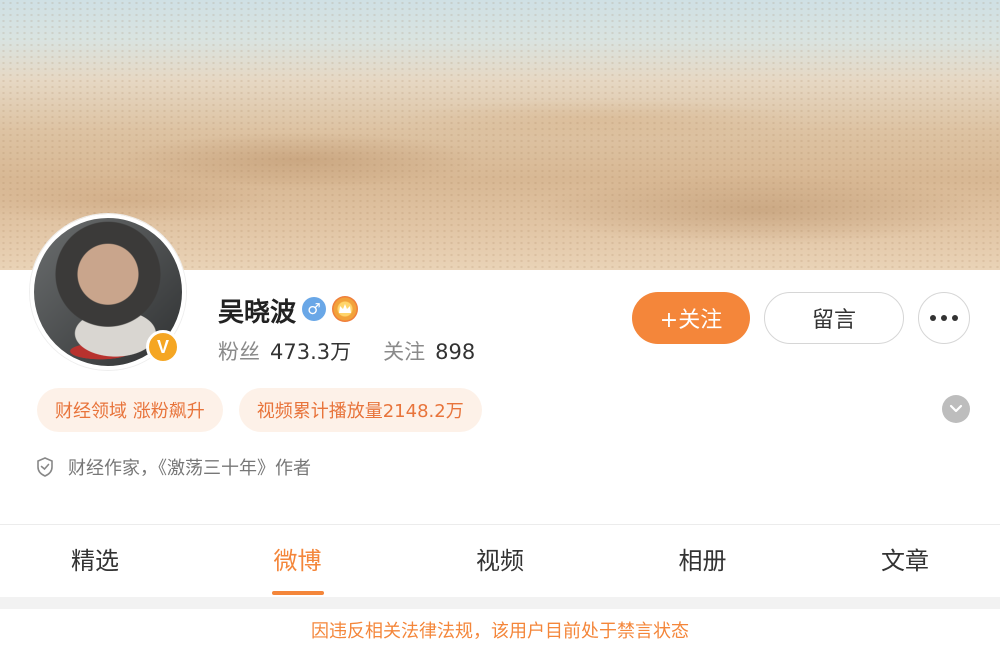 The image size is (1000, 654). What do you see at coordinates (360, 410) in the screenshot?
I see `tag-video-plays: 视频累计播放量2148.2万` at bounding box center [360, 410].